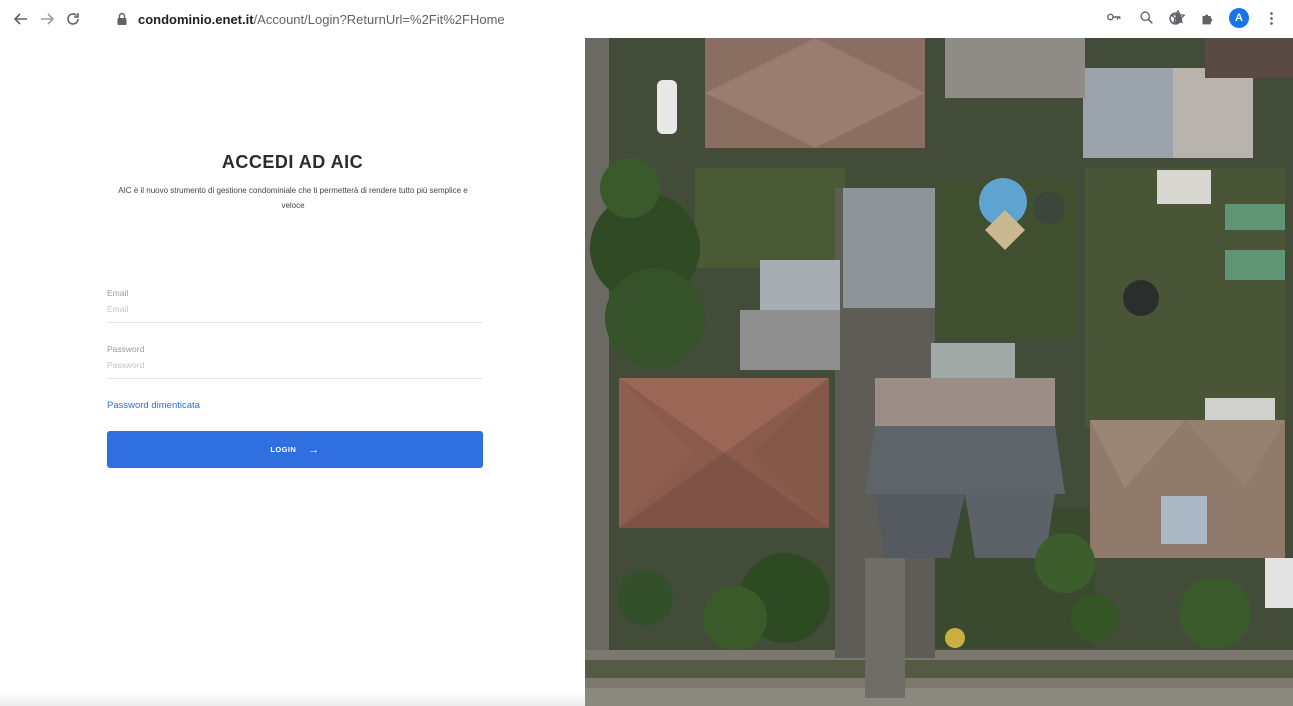  Describe the element at coordinates (295, 309) in the screenshot. I see `email-input` at that location.